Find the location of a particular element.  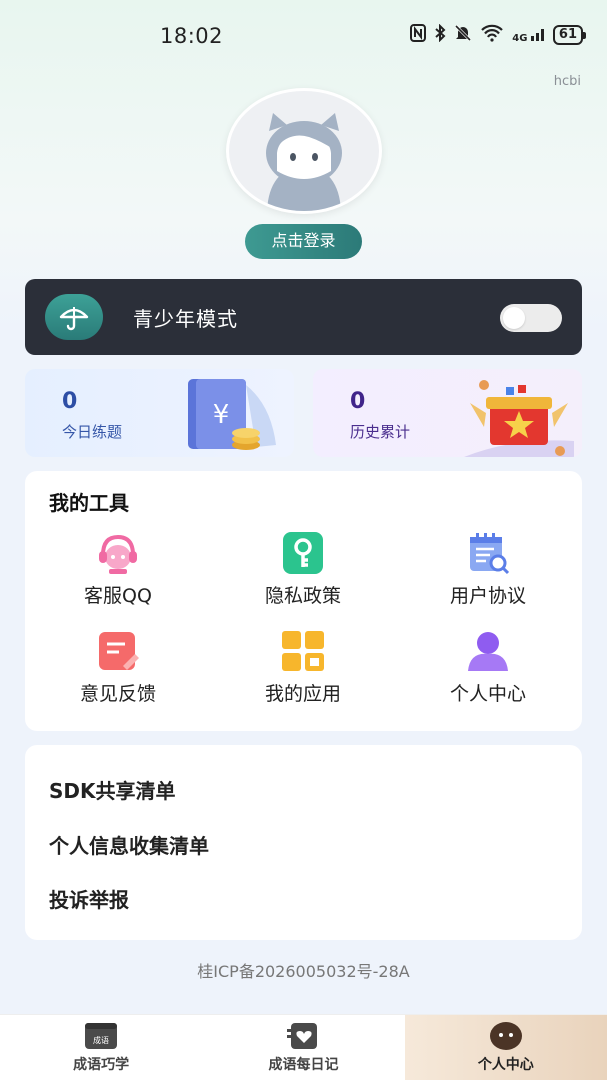

nfc-icon is located at coordinates (418, 35).